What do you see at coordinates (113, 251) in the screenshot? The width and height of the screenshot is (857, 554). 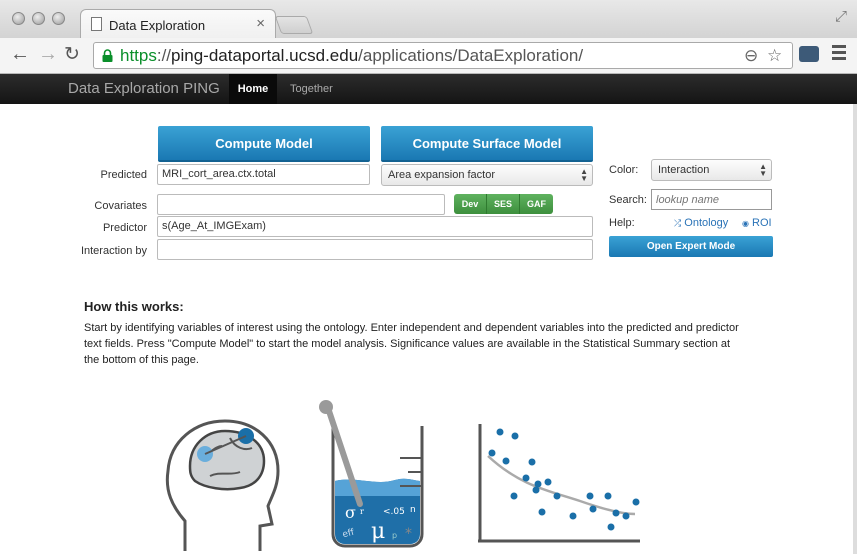 I see `interaction-label: Interaction by` at bounding box center [113, 251].